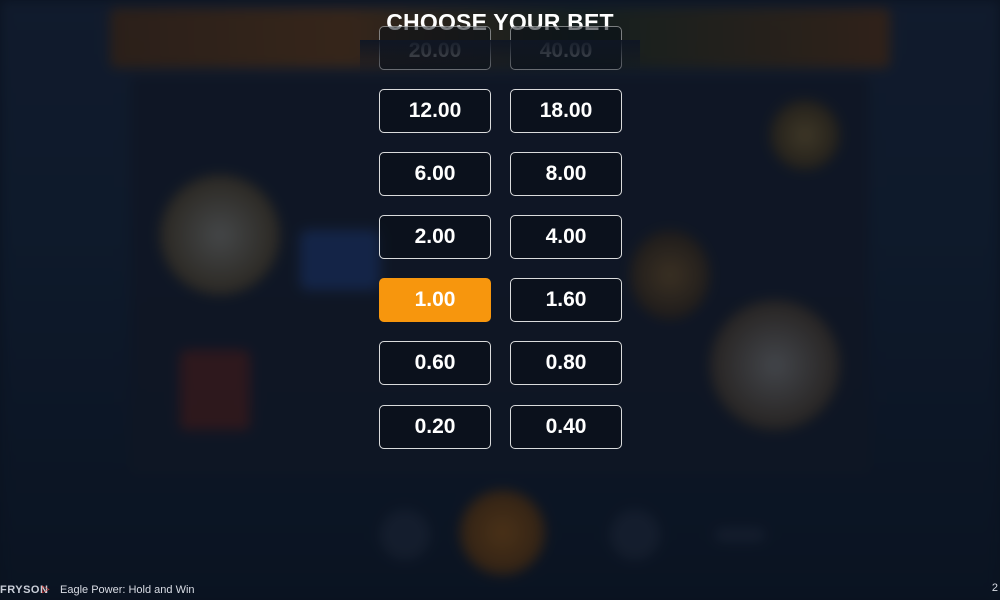 The height and width of the screenshot is (600, 1000). What do you see at coordinates (566, 174) in the screenshot?
I see `bet-option: 8.00` at bounding box center [566, 174].